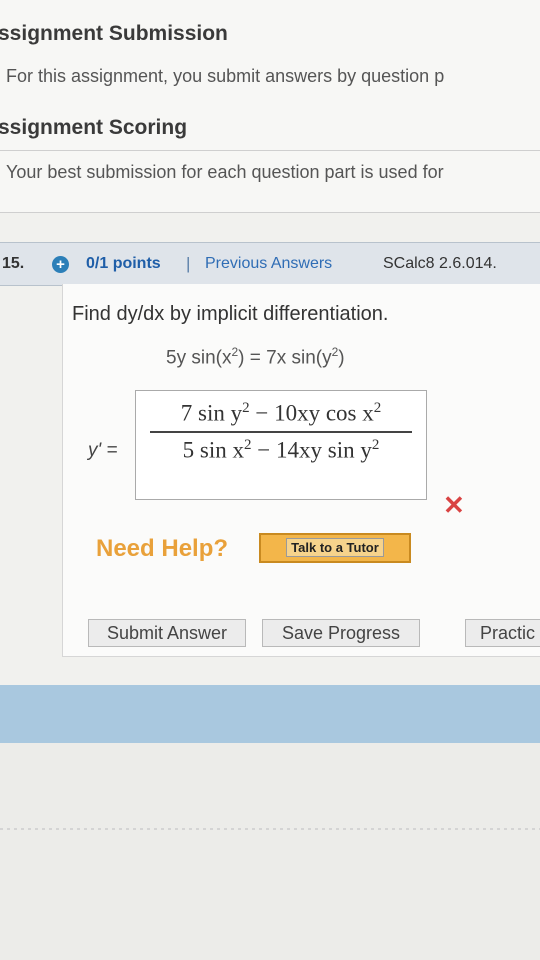 Image resolution: width=540 pixels, height=960 pixels. What do you see at coordinates (502, 633) in the screenshot?
I see `practice-button: Practic` at bounding box center [502, 633].